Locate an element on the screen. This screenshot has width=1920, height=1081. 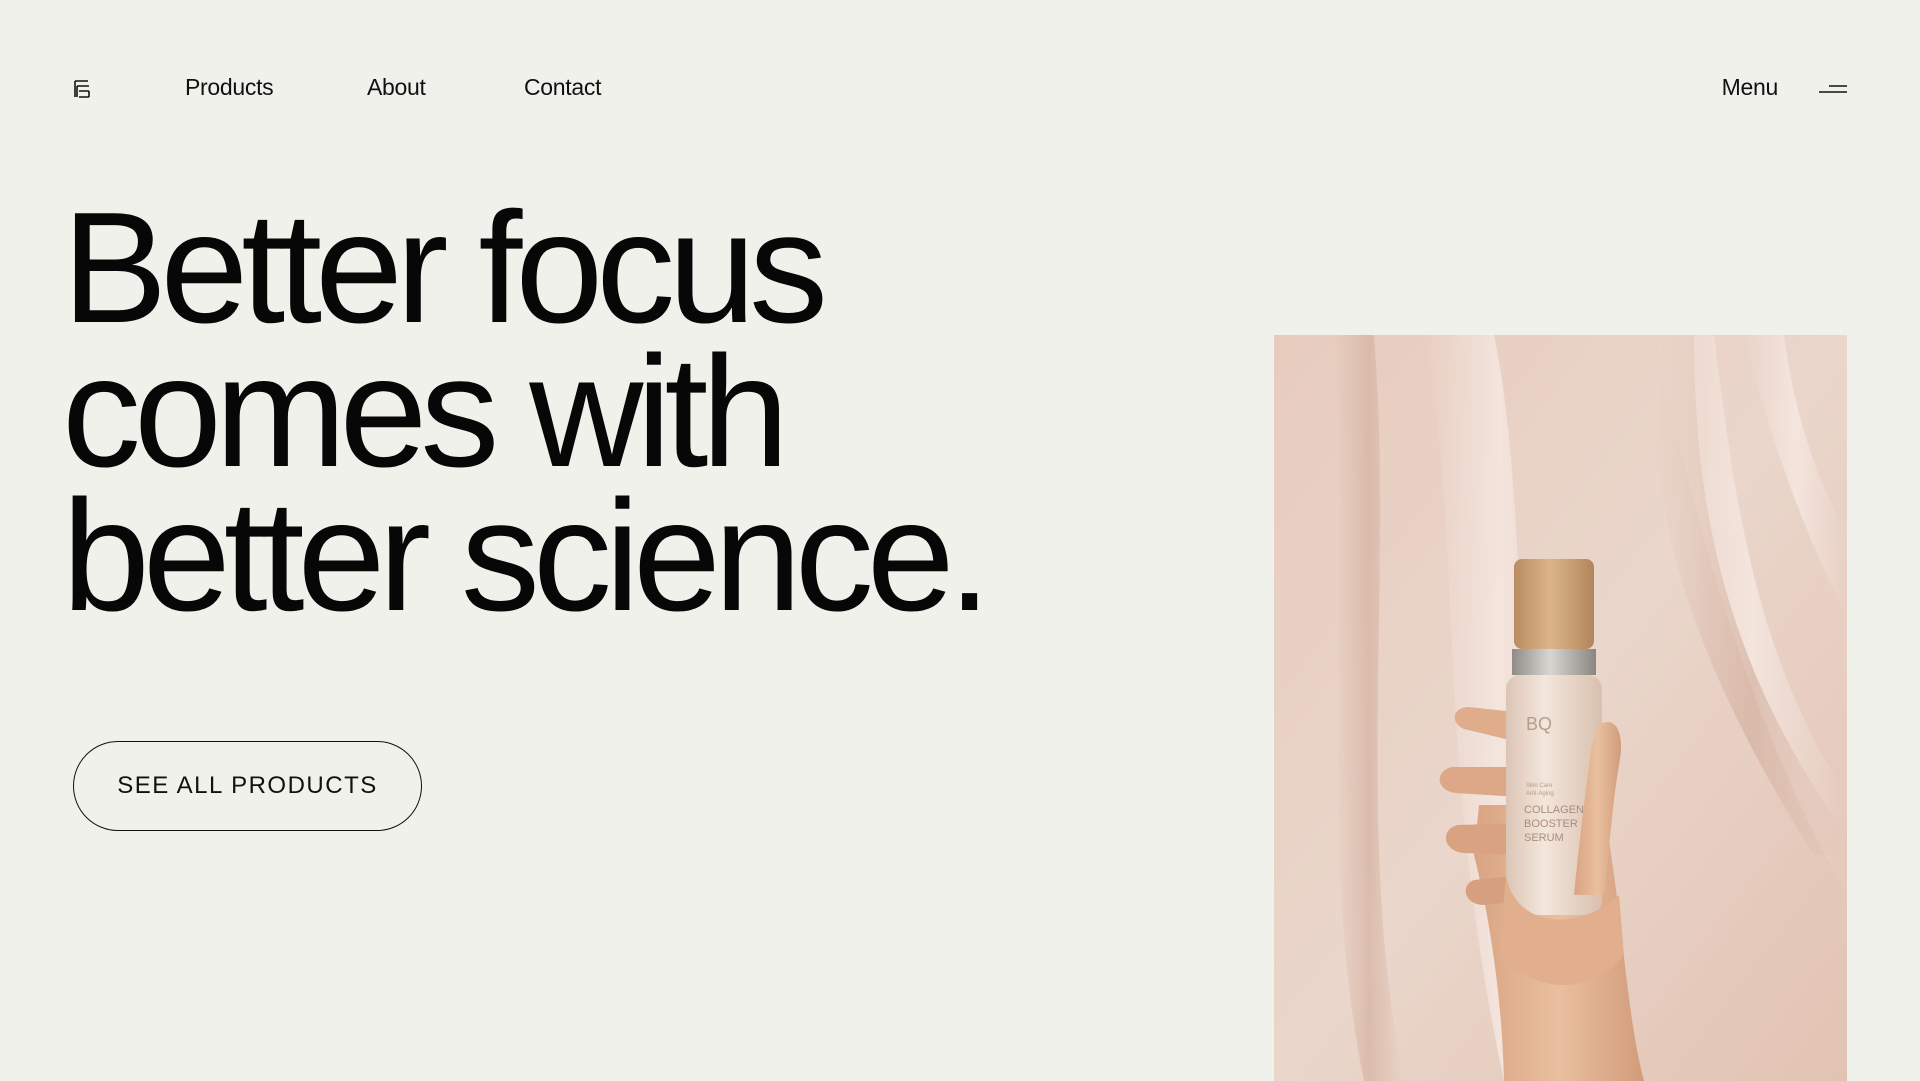
bottle-small-text-1: Skin Care is located at coordinates (1539, 786).